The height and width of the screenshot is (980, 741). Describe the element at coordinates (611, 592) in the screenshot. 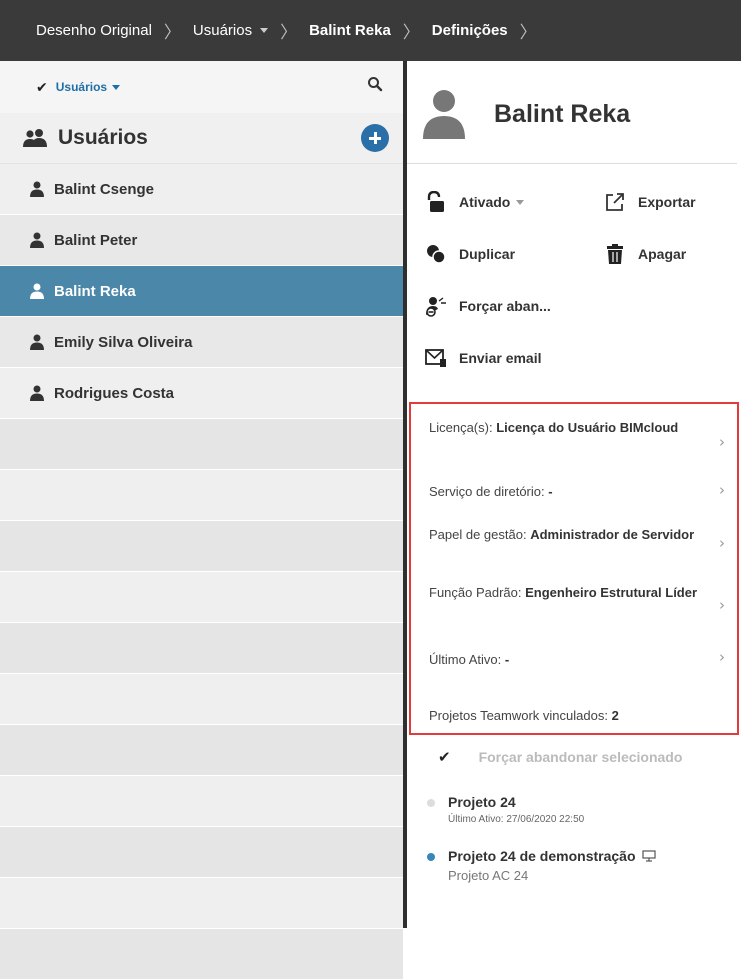

I see `default-role-value: Engenheiro Estrutural Líder` at that location.